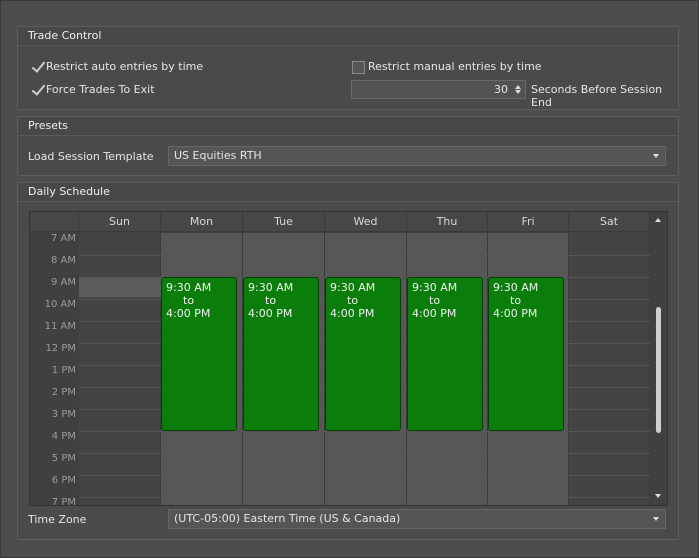 Image resolution: width=699 pixels, height=558 pixels. What do you see at coordinates (100, 89) in the screenshot?
I see `force-trades-label: Force Trades To Exit` at bounding box center [100, 89].